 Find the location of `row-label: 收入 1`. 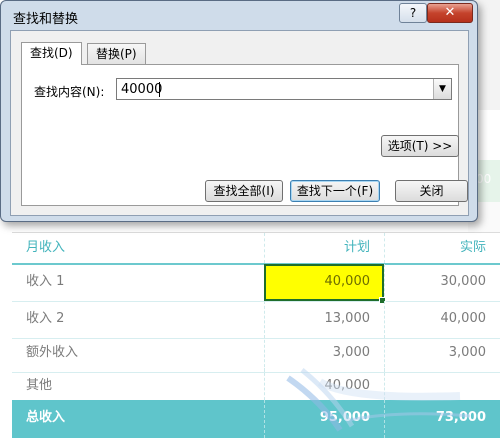

row-label: 收入 1 is located at coordinates (138, 282).